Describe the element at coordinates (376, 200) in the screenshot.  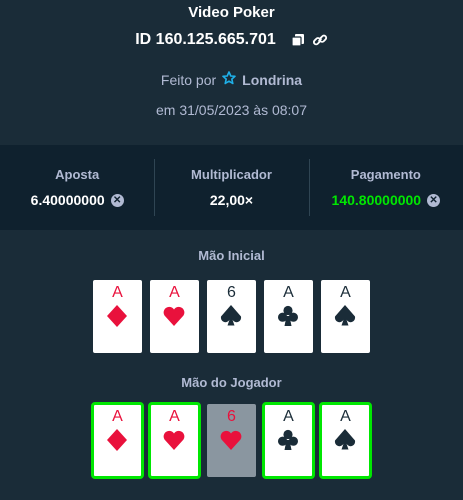
I see `payout-value: 140.80000000` at that location.